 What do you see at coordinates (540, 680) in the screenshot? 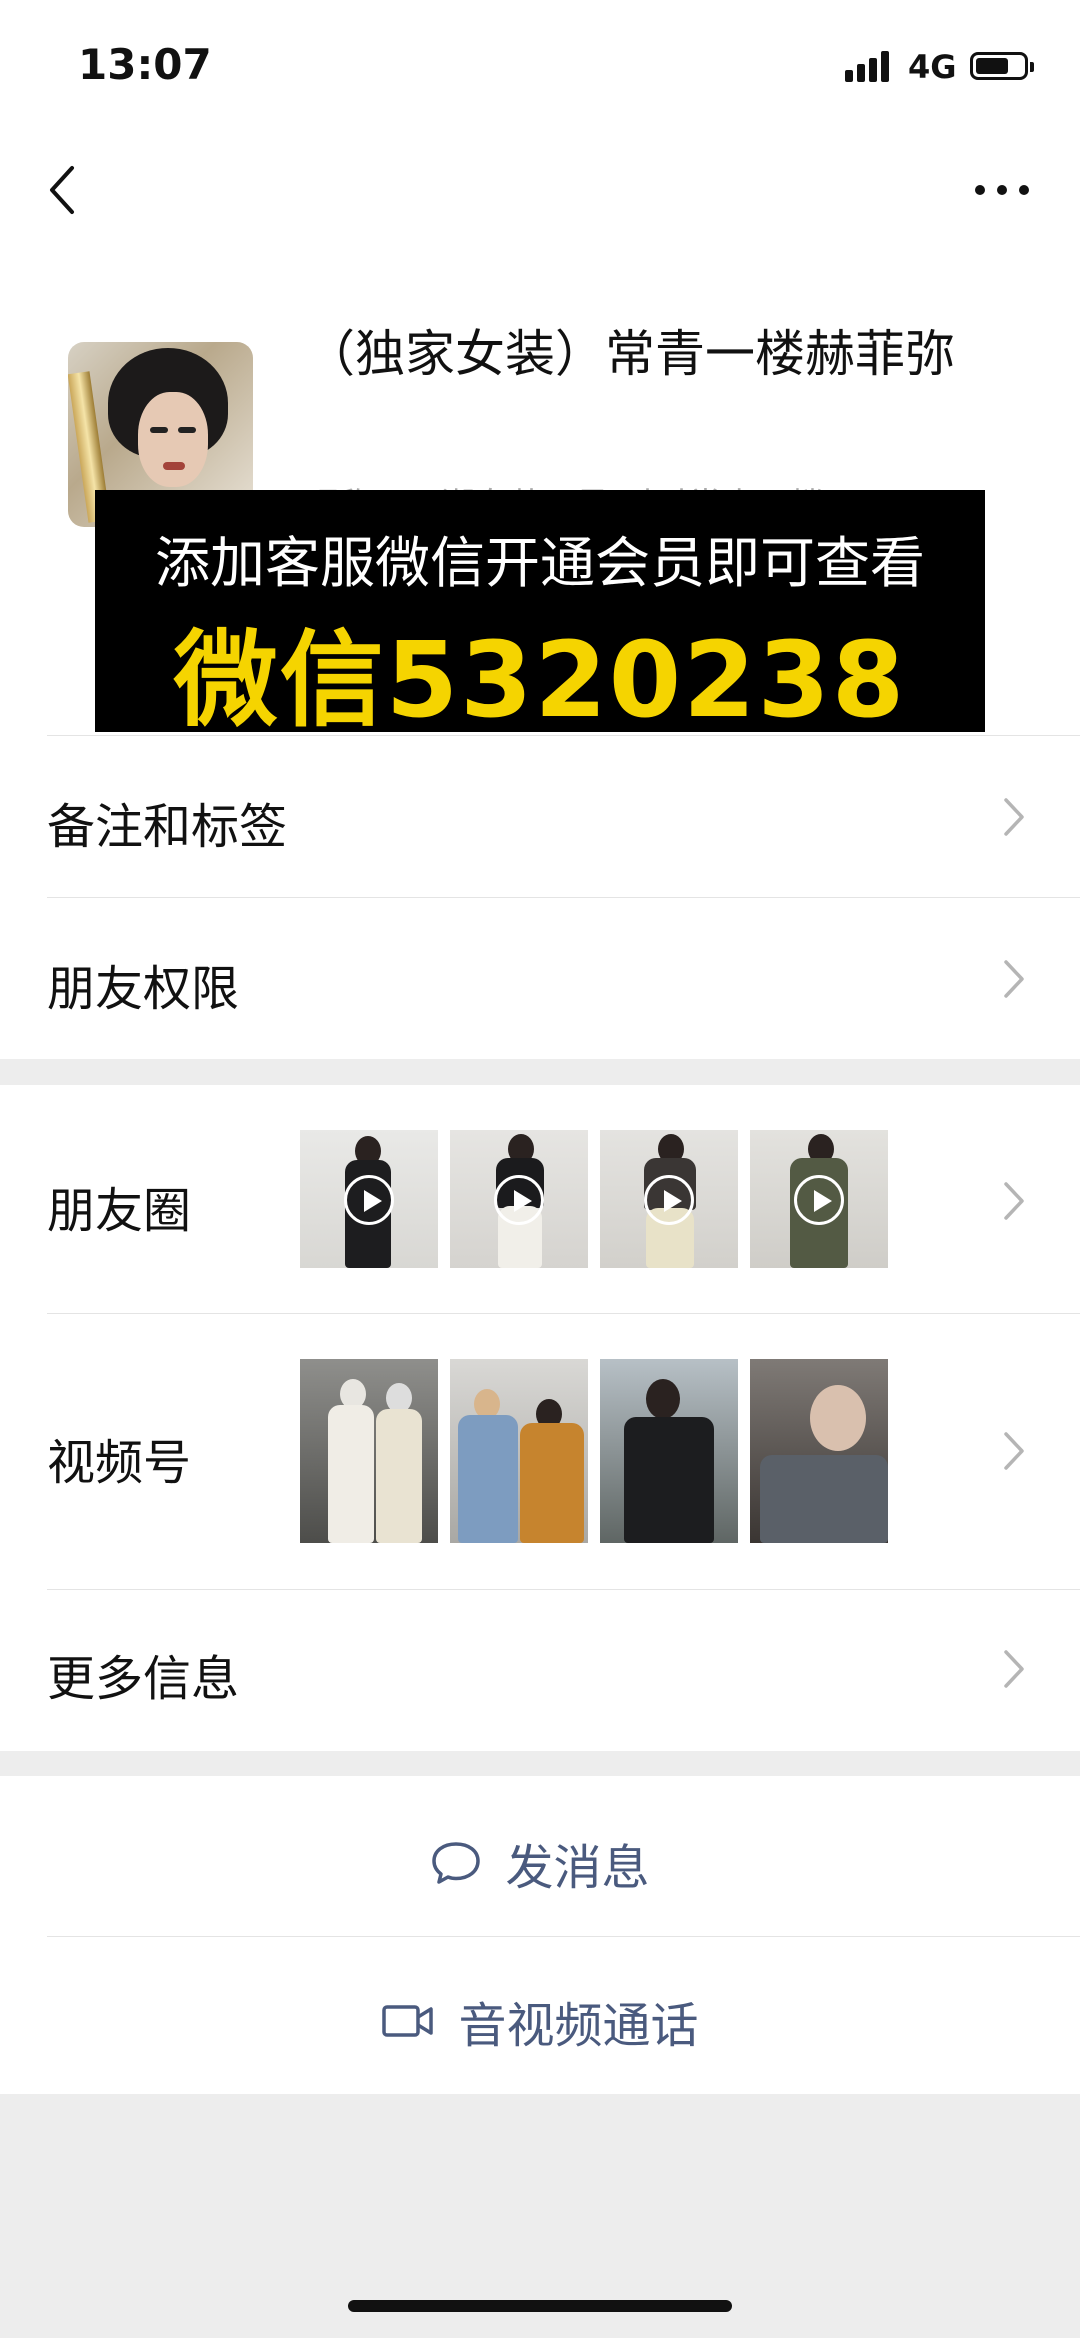
I see `promo-line-2: 微信5320238` at bounding box center [540, 680].